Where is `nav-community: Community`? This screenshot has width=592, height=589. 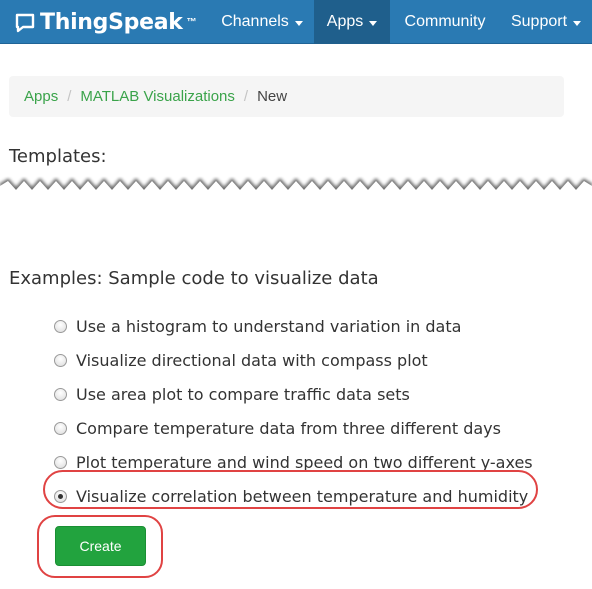 nav-community: Community is located at coordinates (445, 22).